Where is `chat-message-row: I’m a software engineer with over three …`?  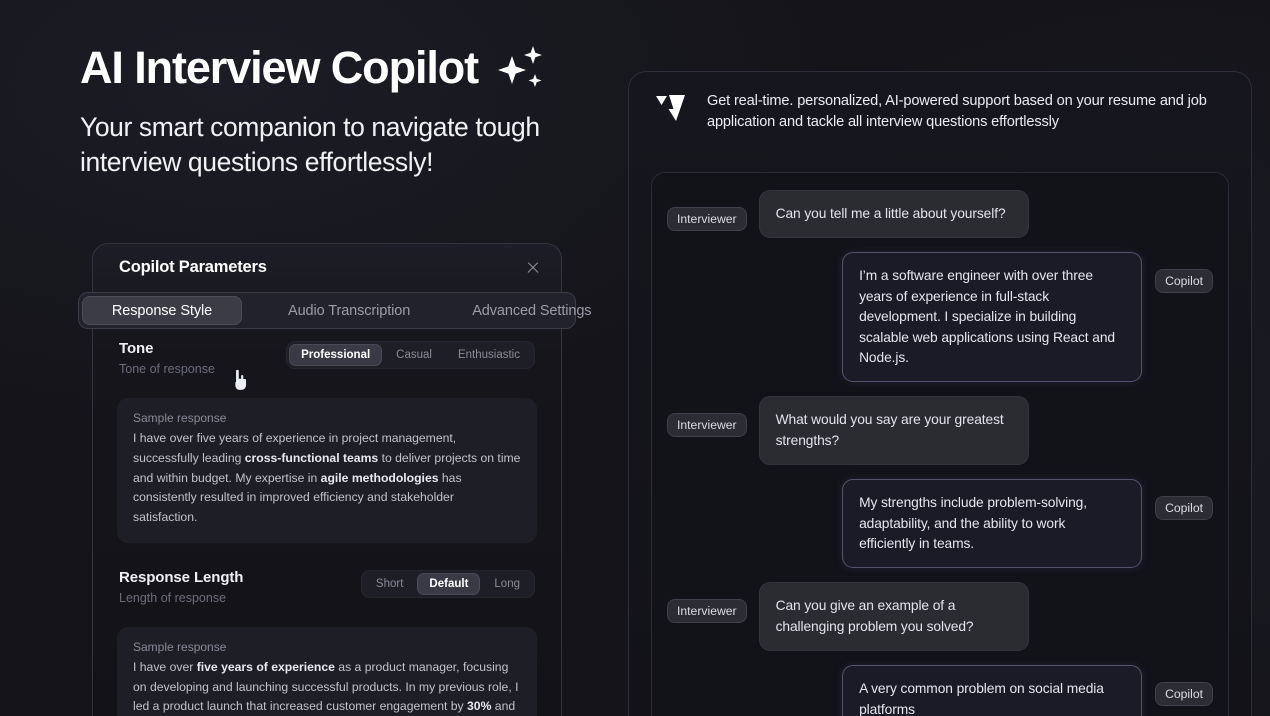
chat-message-row: I’m a software engineer with over three … is located at coordinates (940, 317).